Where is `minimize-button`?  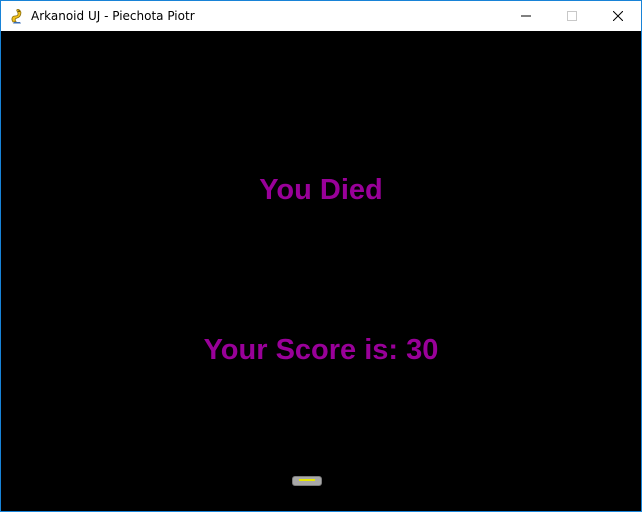
minimize-button is located at coordinates (526, 16).